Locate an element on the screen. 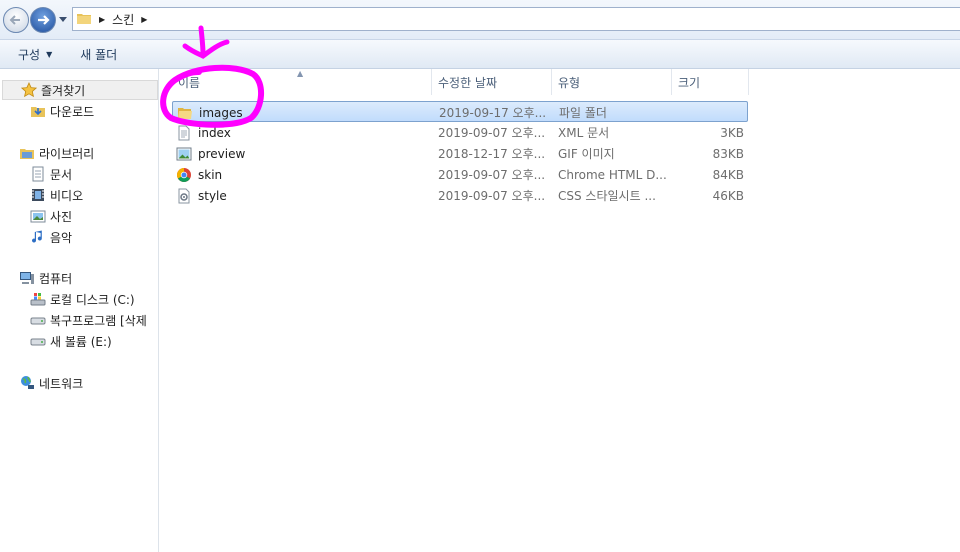  nav-computer: 컴퓨터 is located at coordinates (45, 278).